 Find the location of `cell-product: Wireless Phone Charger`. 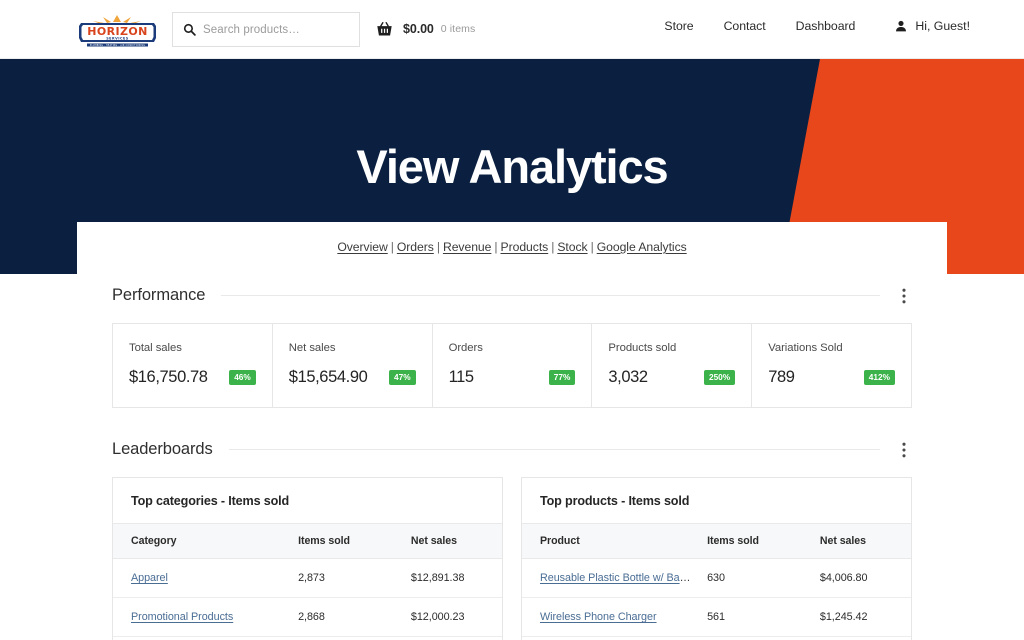

cell-product: Wireless Phone Charger is located at coordinates (610, 617).